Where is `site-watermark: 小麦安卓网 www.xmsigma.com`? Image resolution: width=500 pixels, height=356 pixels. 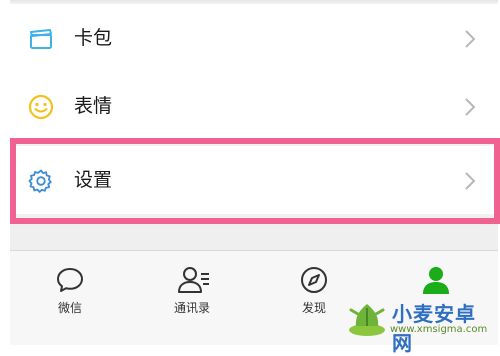 site-watermark: 小麦安卓网 www.xmsigma.com is located at coordinates (419, 324).